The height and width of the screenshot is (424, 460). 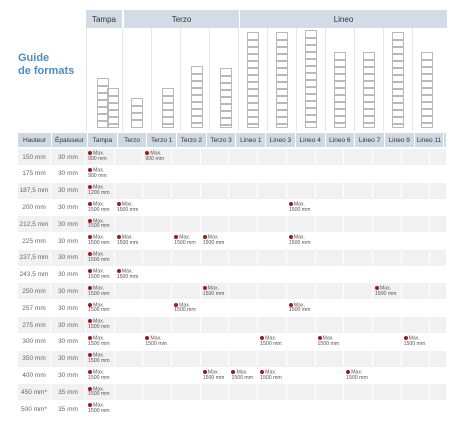 What do you see at coordinates (370, 140) in the screenshot?
I see `col-lineo-7: Lineo 7` at bounding box center [370, 140].